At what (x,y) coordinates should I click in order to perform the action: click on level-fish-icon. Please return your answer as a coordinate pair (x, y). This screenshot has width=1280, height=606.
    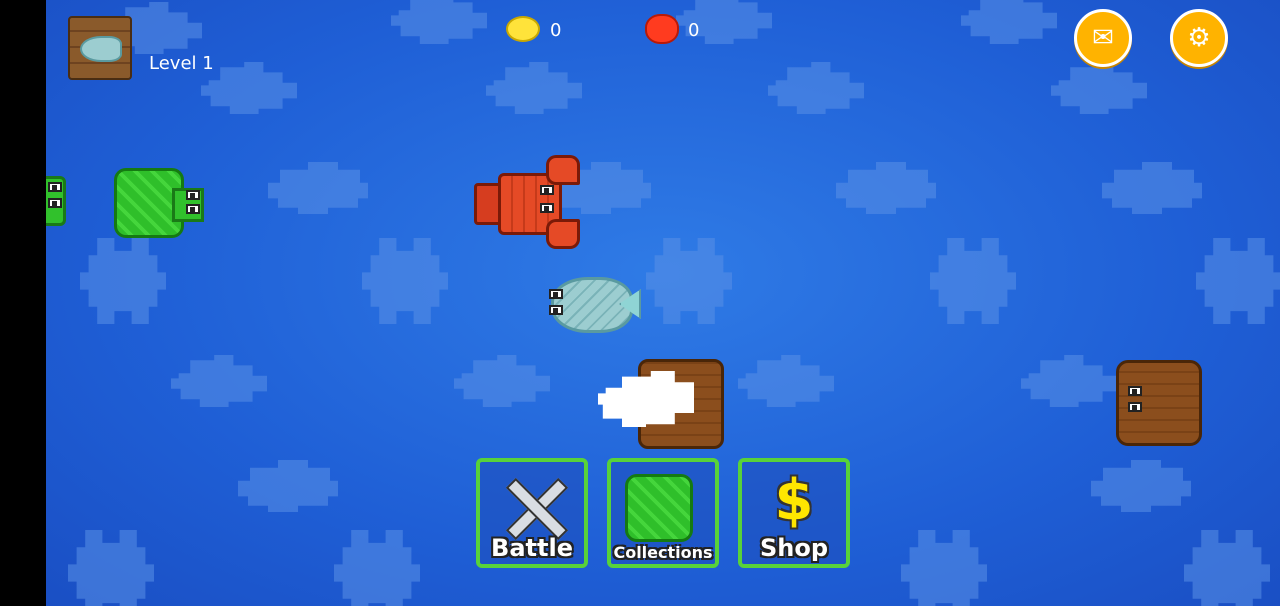
    Looking at the image, I should click on (100, 48).